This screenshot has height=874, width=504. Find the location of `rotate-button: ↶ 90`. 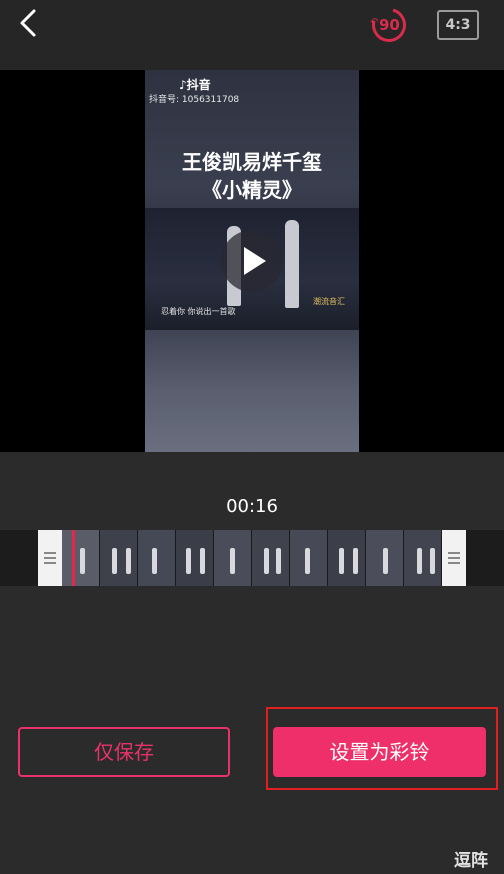

rotate-button: ↶ 90 is located at coordinates (389, 25).